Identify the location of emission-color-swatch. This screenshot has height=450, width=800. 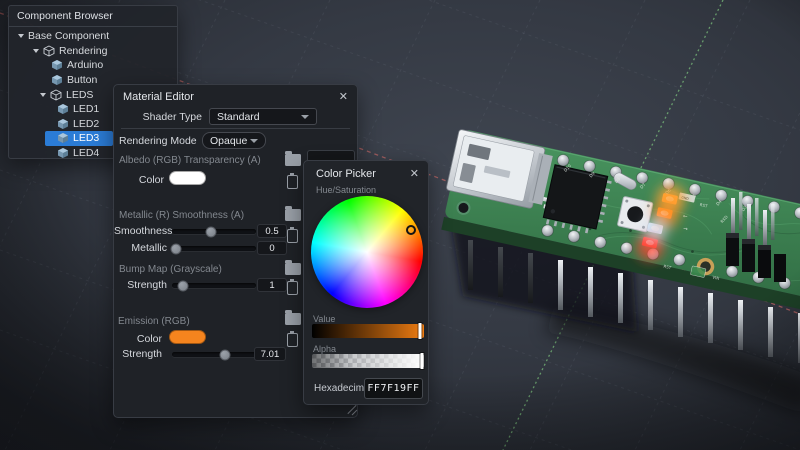
(187, 337).